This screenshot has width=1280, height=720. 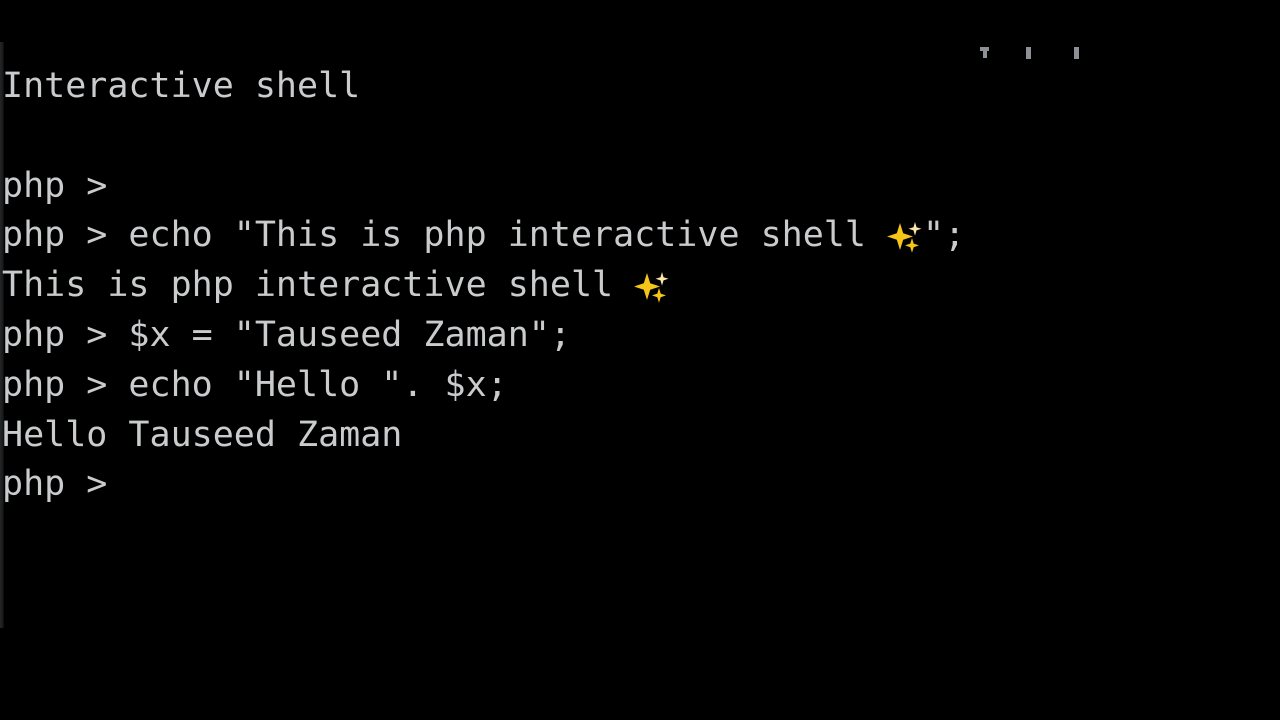 What do you see at coordinates (181, 86) in the screenshot?
I see `terminal-line-header: Interactive shell` at bounding box center [181, 86].